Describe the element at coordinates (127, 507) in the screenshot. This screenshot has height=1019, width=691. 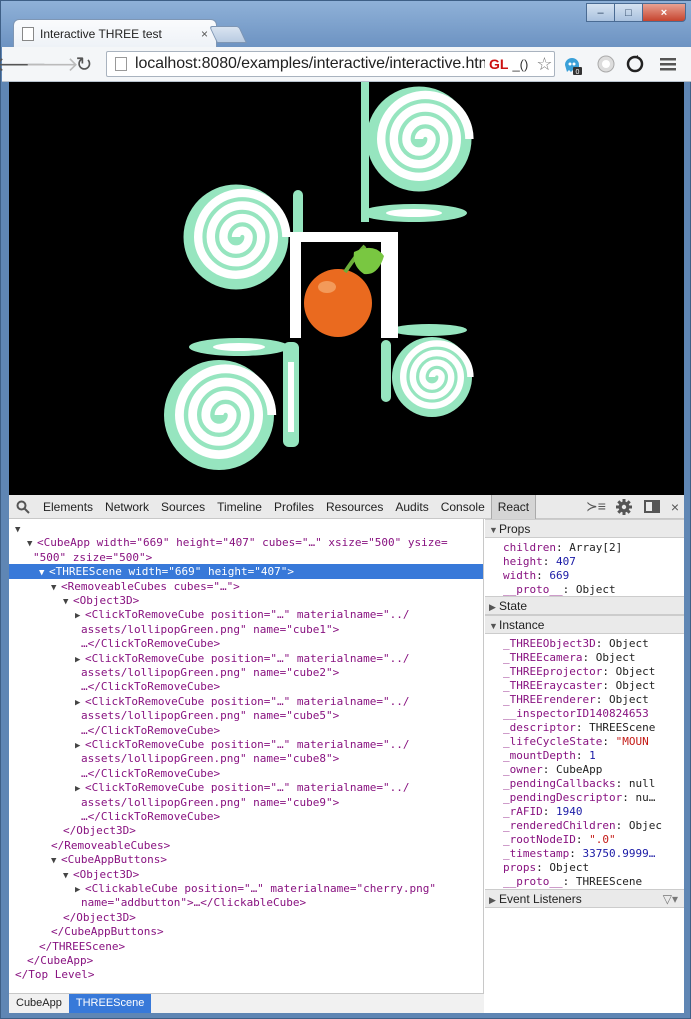
I see `tab-network: Network` at that location.